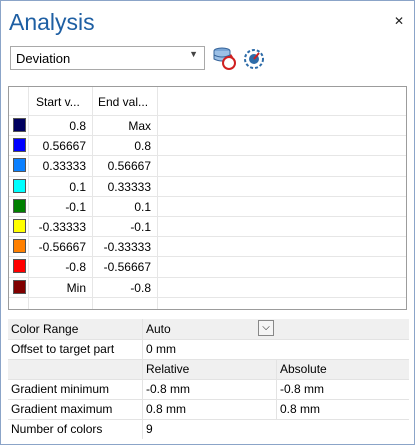 The image size is (415, 445). I want to click on property-row-color-range: Color Range Auto ⌵, so click(208, 329).